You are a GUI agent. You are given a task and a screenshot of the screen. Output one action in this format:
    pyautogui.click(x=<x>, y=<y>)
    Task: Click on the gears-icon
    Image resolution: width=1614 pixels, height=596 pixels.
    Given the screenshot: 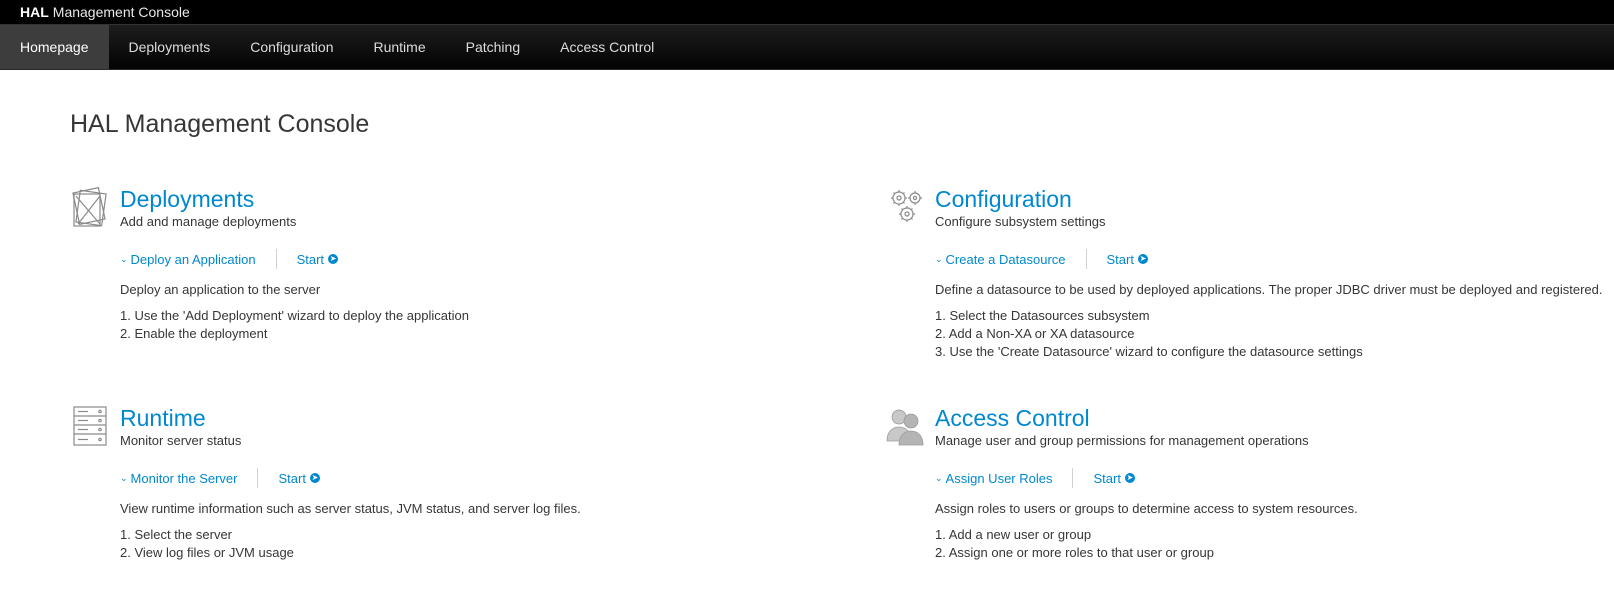 What is the action you would take?
    pyautogui.click(x=906, y=206)
    